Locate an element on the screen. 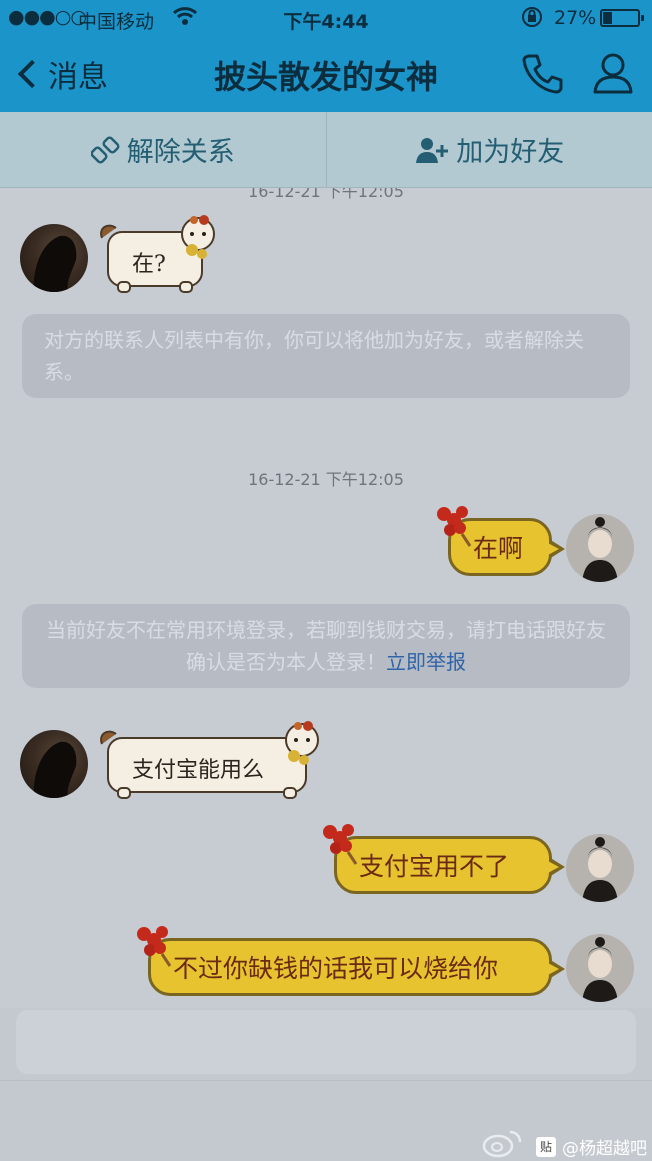  divider is located at coordinates (326, 1080).